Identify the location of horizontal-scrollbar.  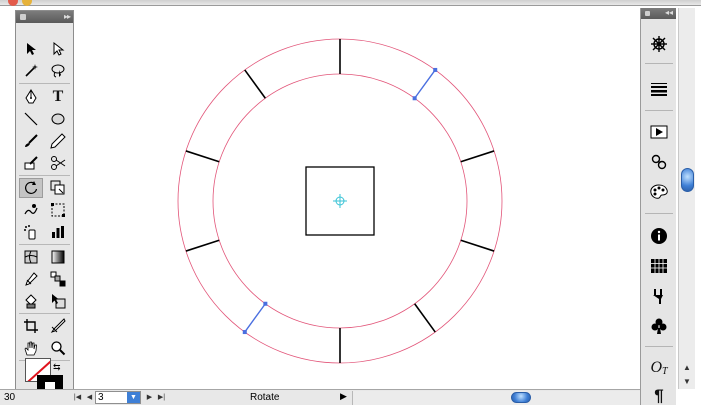
(496, 398).